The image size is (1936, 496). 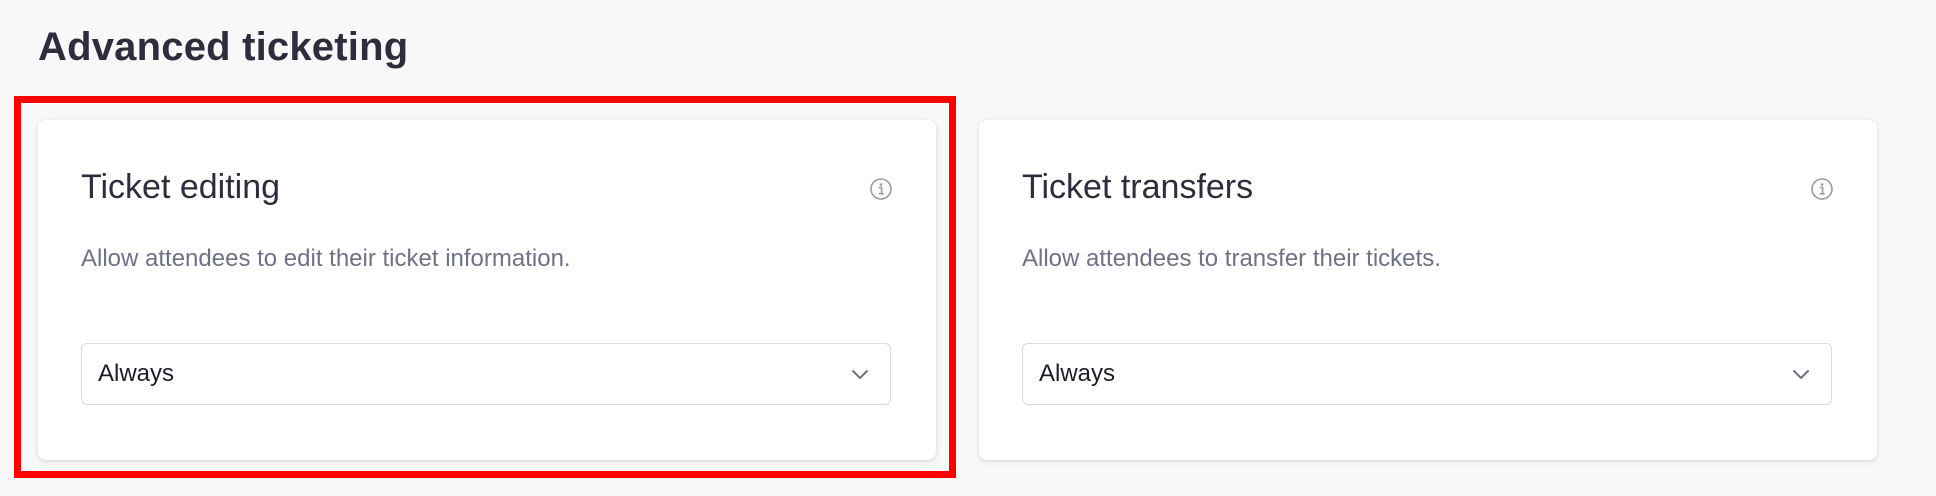 What do you see at coordinates (136, 373) in the screenshot?
I see `ticket-editing-select-value: Always` at bounding box center [136, 373].